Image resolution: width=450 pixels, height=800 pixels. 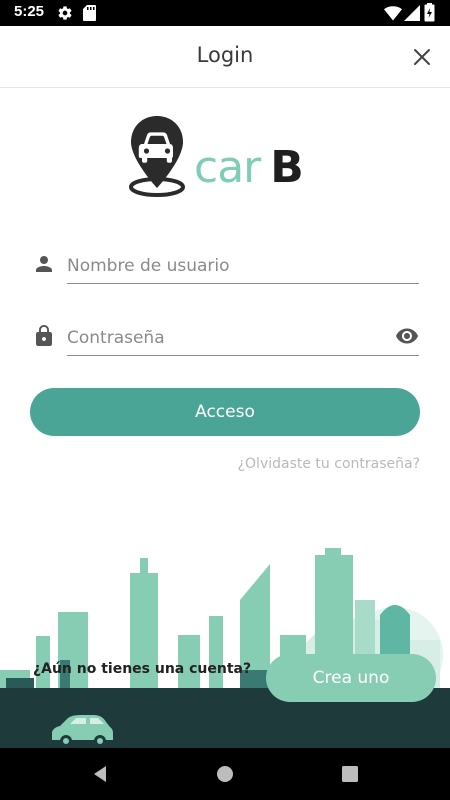 I want to click on battery-icon, so click(x=429, y=12).